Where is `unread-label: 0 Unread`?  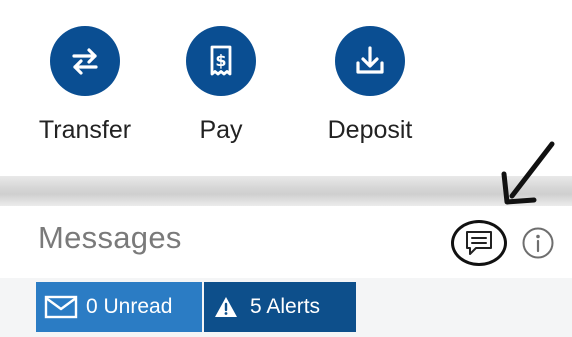 unread-label: 0 Unread is located at coordinates (129, 306).